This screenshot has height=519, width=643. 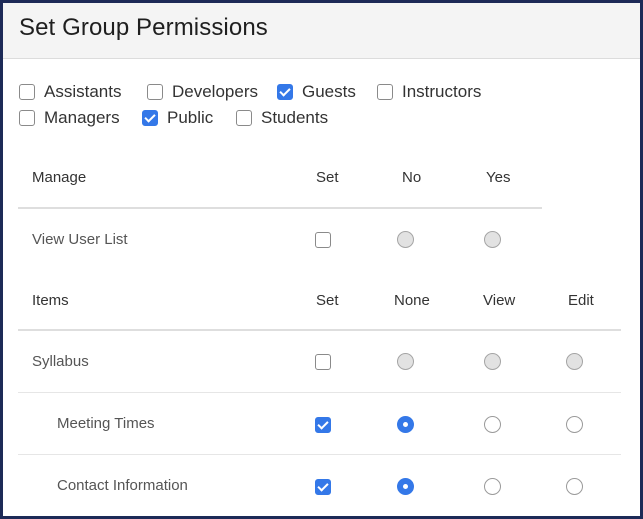 I want to click on group-checkbox-instructors: Instructors, so click(x=429, y=92).